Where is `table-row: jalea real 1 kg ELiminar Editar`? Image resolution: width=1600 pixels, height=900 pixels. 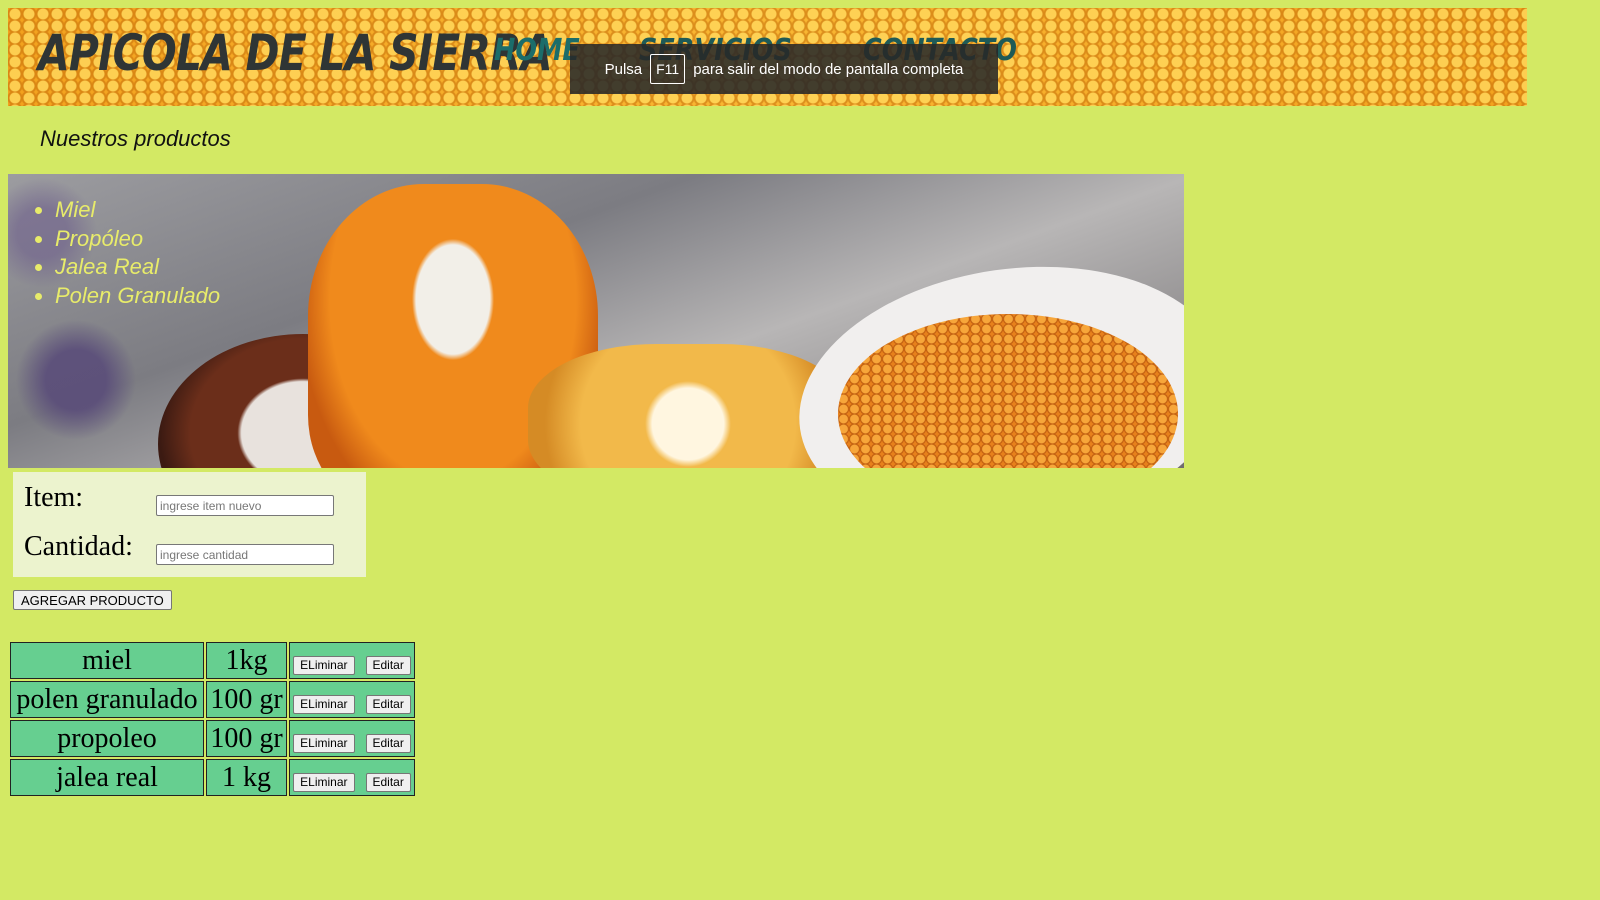 table-row: jalea real 1 kg ELiminar Editar is located at coordinates (212, 777).